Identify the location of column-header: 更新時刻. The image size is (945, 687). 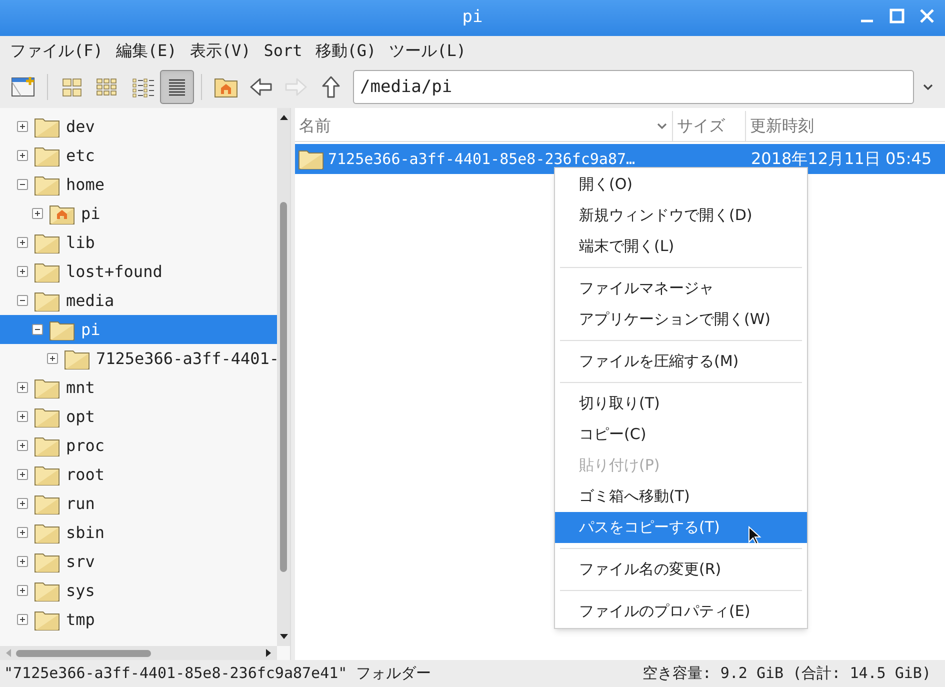
(845, 126).